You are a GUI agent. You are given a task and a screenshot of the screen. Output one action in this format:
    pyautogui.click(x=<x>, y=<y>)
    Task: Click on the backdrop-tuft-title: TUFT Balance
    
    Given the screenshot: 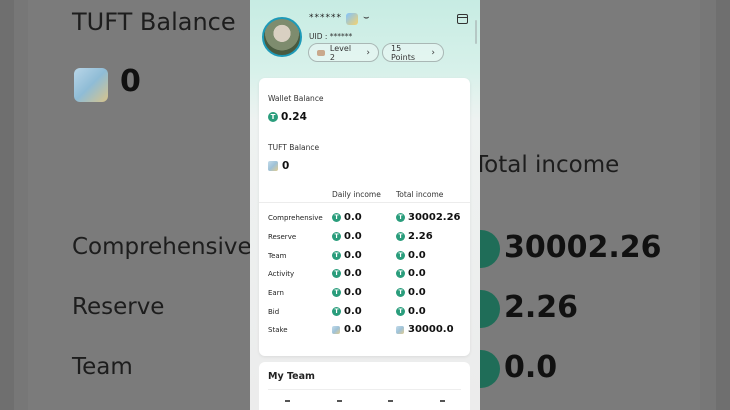 What is the action you would take?
    pyautogui.click(x=154, y=22)
    